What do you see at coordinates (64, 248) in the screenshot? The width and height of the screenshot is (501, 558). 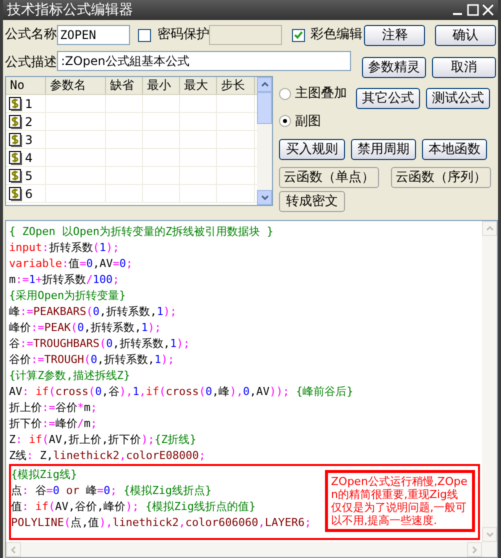 I see `code-line: input:折转系数(1);` at bounding box center [64, 248].